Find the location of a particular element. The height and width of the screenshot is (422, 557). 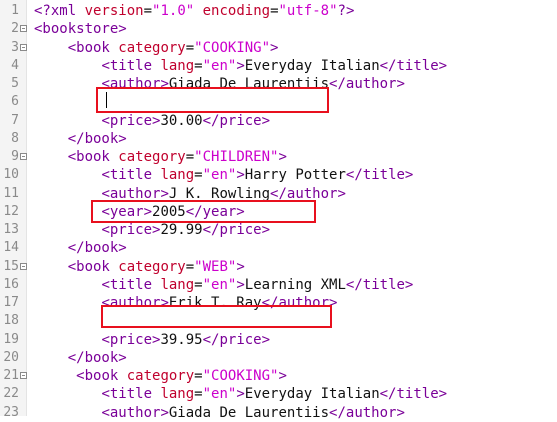

line-number: 10 is located at coordinates (11, 175).